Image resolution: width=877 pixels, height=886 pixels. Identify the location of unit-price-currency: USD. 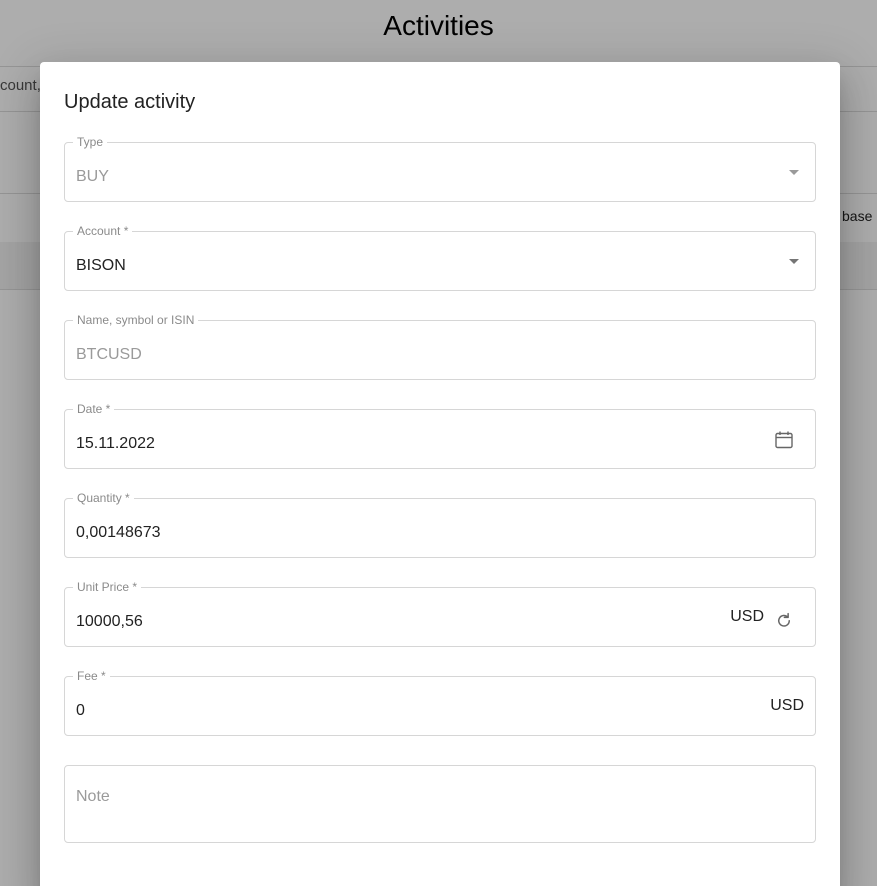
(747, 616).